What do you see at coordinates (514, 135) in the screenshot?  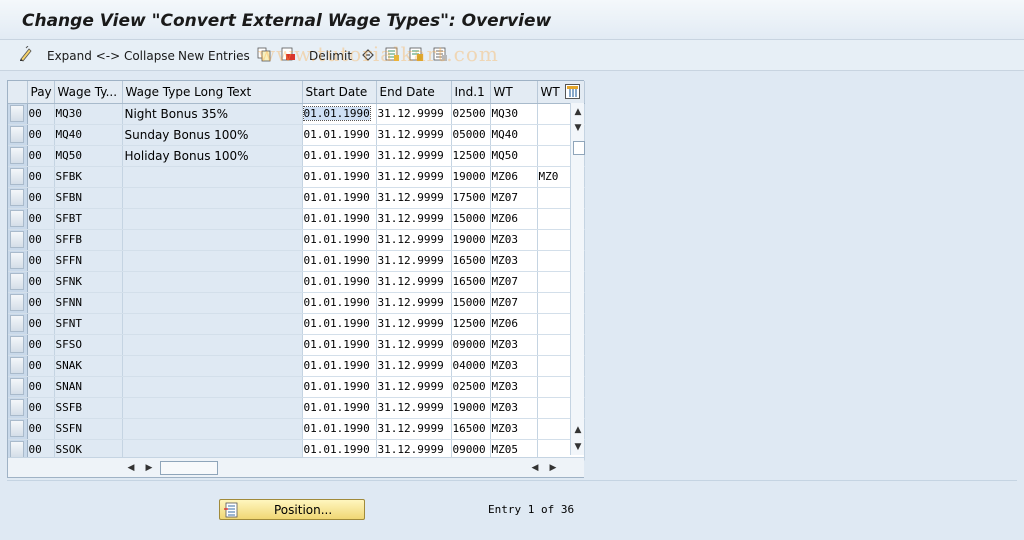 I see `cell-wt: MQ40` at bounding box center [514, 135].